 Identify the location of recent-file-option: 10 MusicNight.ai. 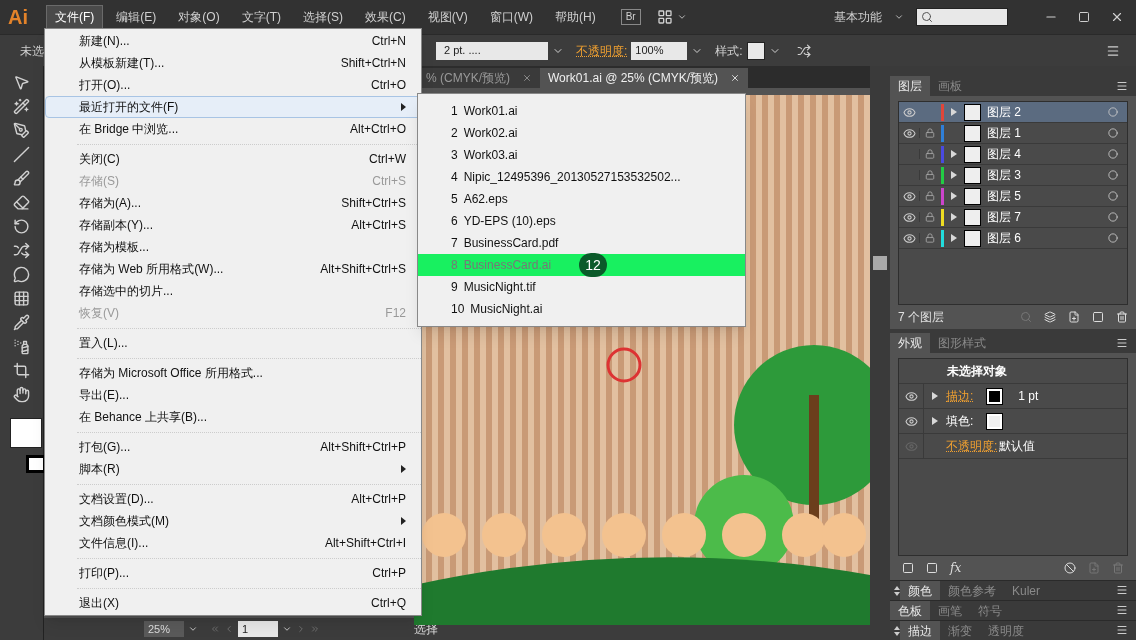
(581, 309).